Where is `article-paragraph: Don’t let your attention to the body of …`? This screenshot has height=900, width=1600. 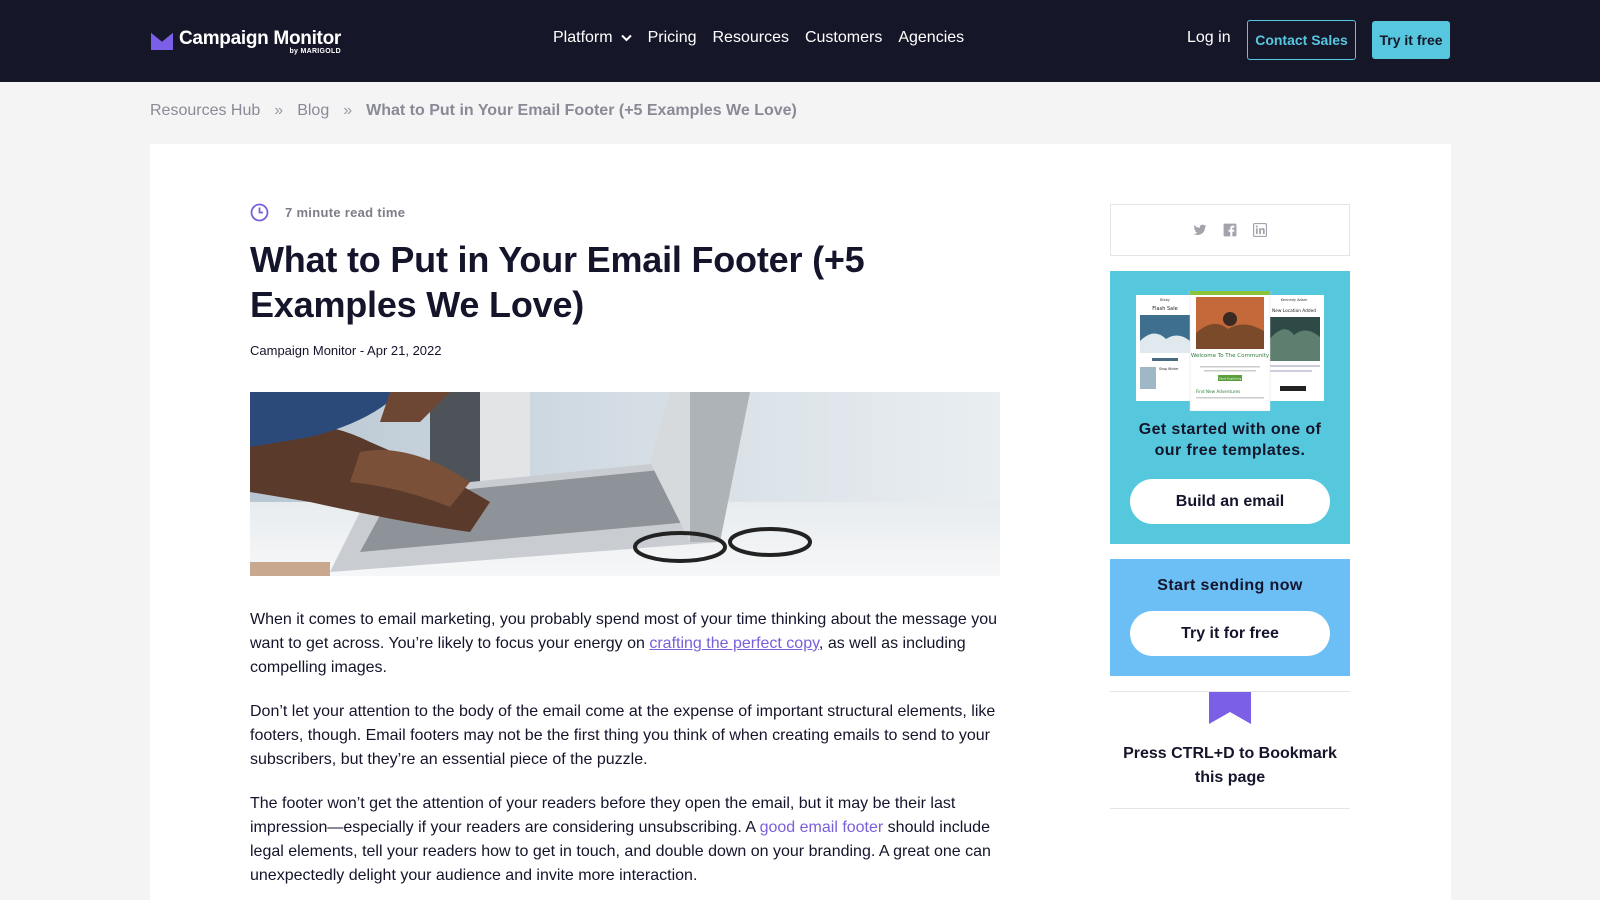
article-paragraph: Don’t let your attention to the body of … is located at coordinates (623, 735).